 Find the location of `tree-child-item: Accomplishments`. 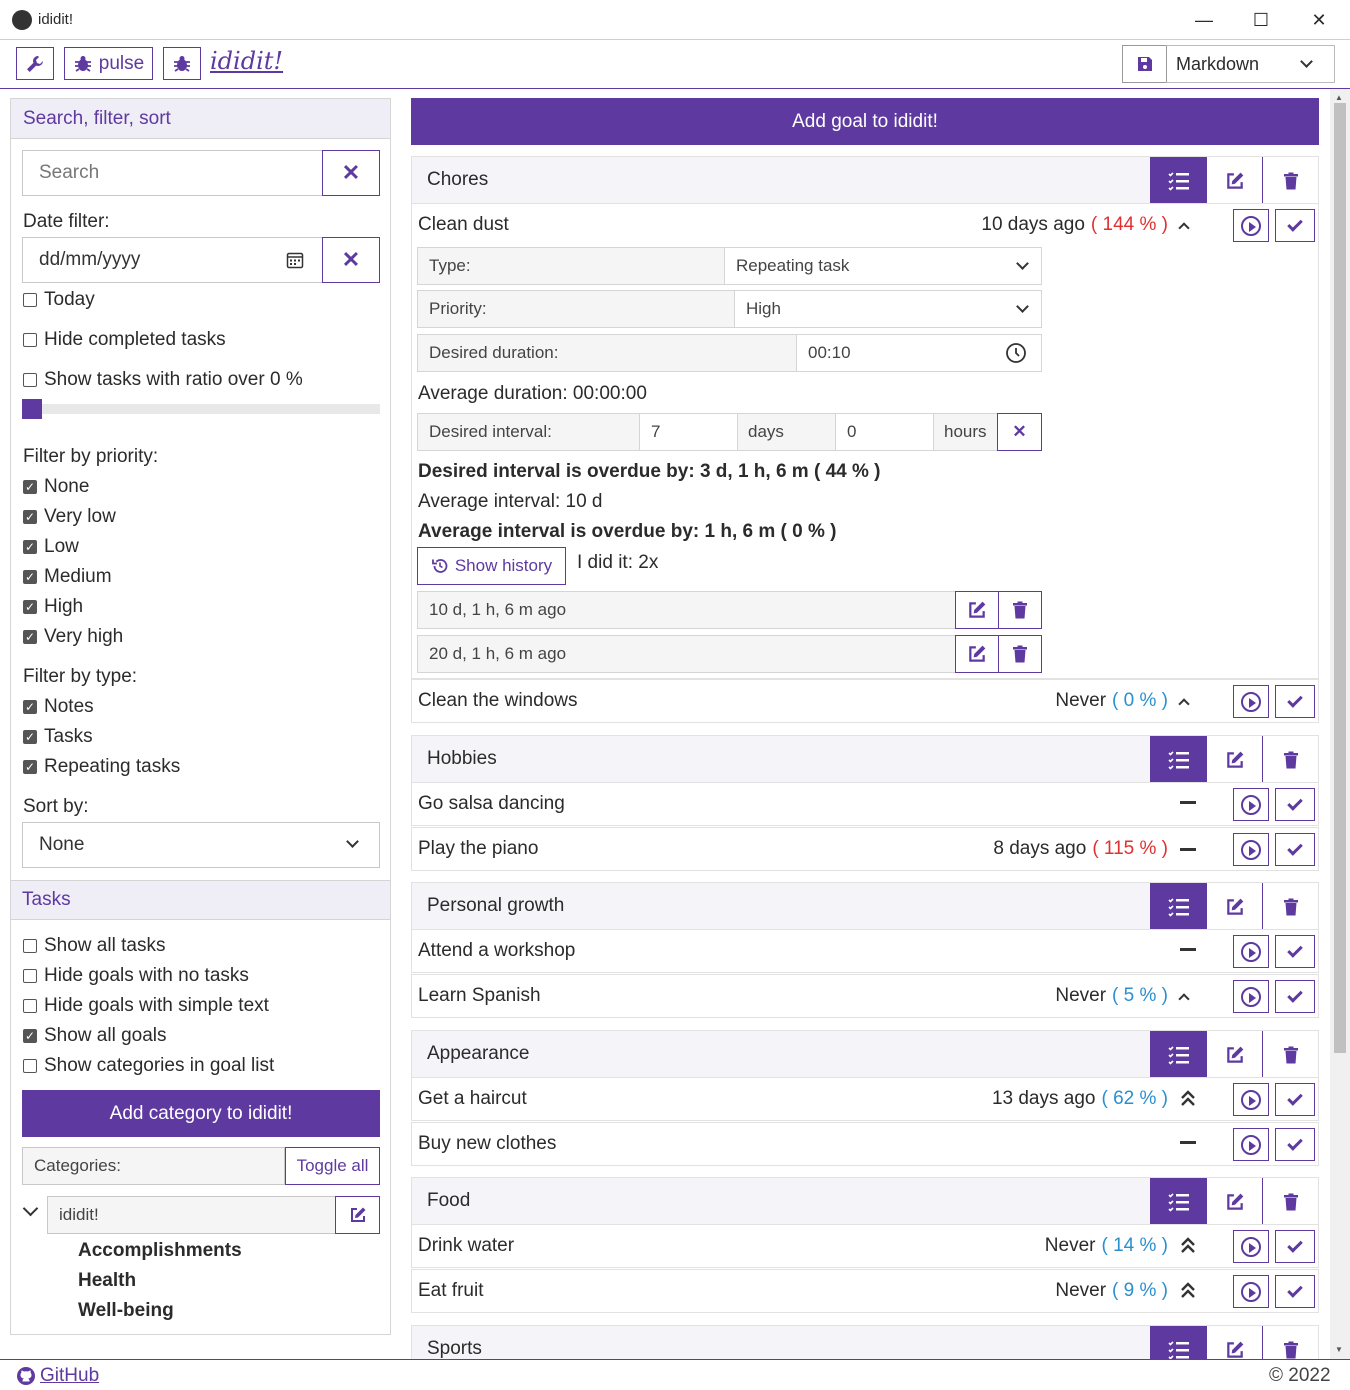

tree-child-item: Accomplishments is located at coordinates (160, 1251).